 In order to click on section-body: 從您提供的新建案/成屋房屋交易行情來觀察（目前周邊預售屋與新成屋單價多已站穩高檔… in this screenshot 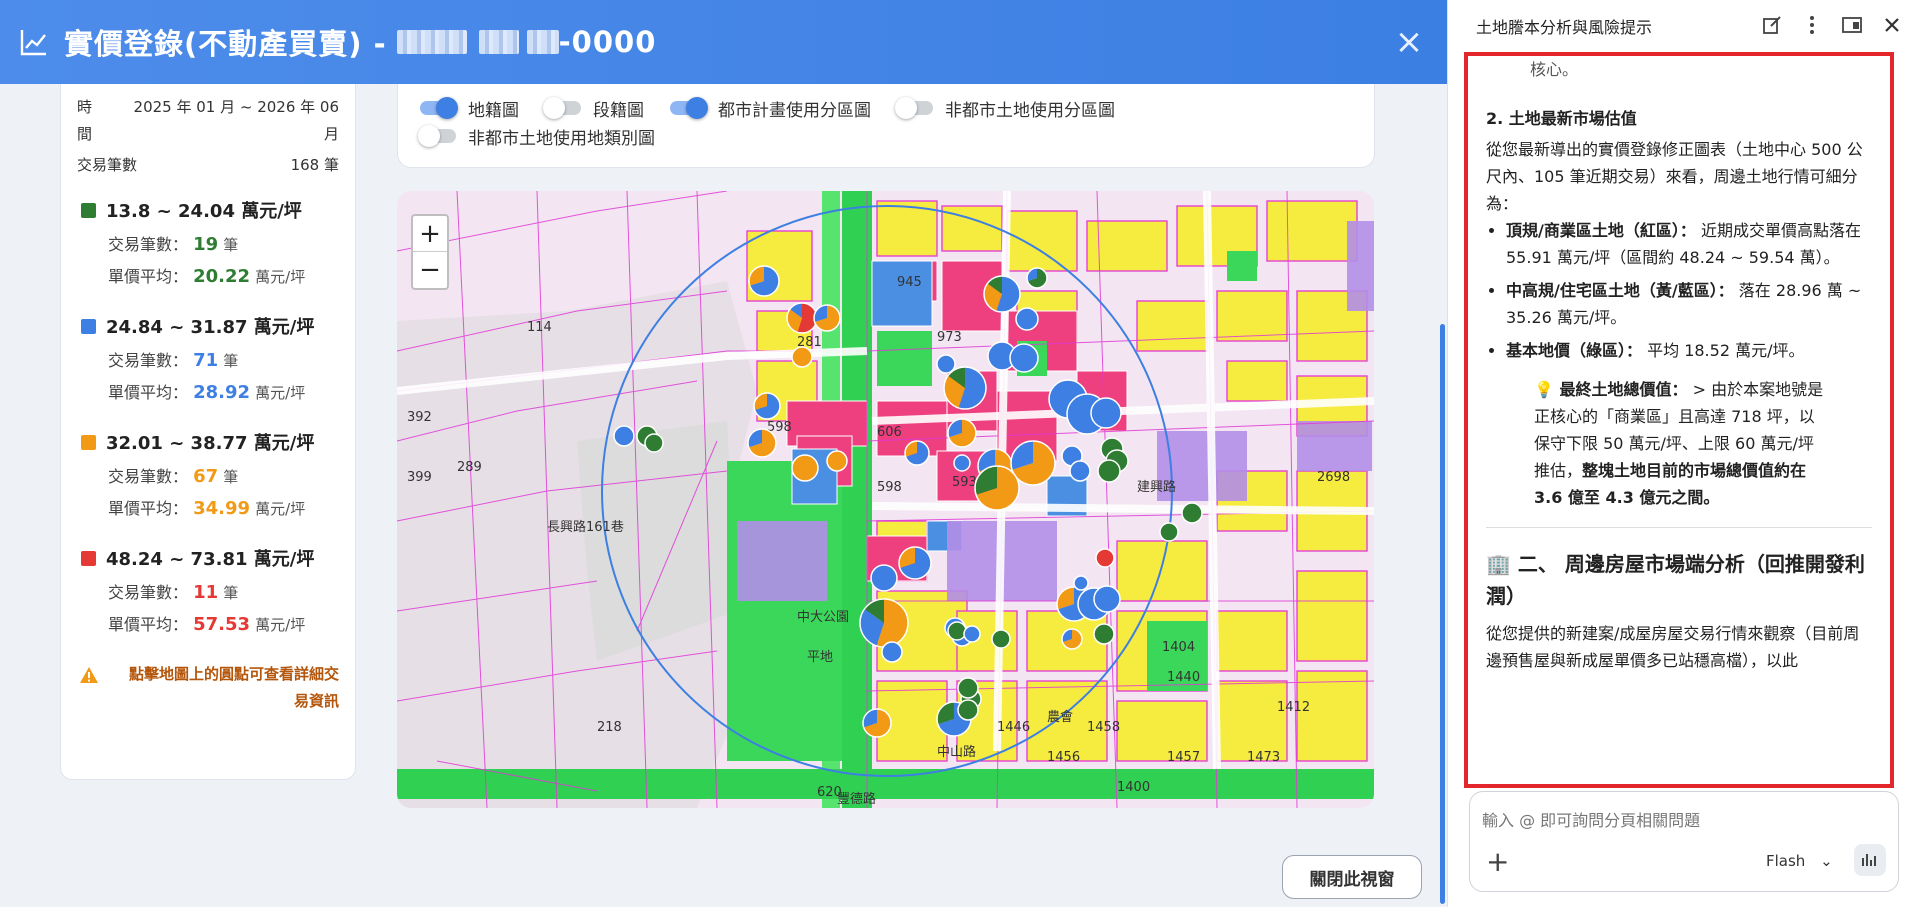, I will do `click(1673, 647)`.